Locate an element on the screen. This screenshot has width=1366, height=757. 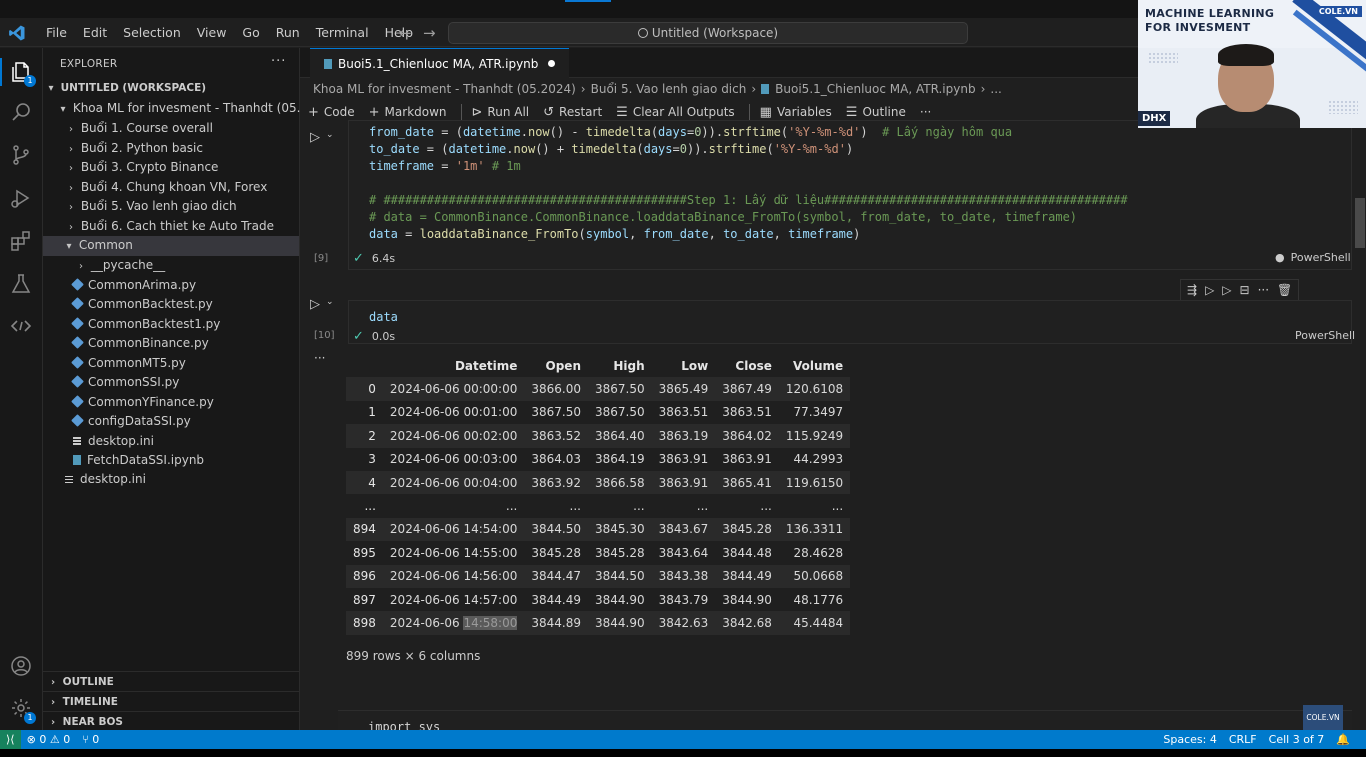
section-timeline-label: TIMELINE is located at coordinates (90, 702).